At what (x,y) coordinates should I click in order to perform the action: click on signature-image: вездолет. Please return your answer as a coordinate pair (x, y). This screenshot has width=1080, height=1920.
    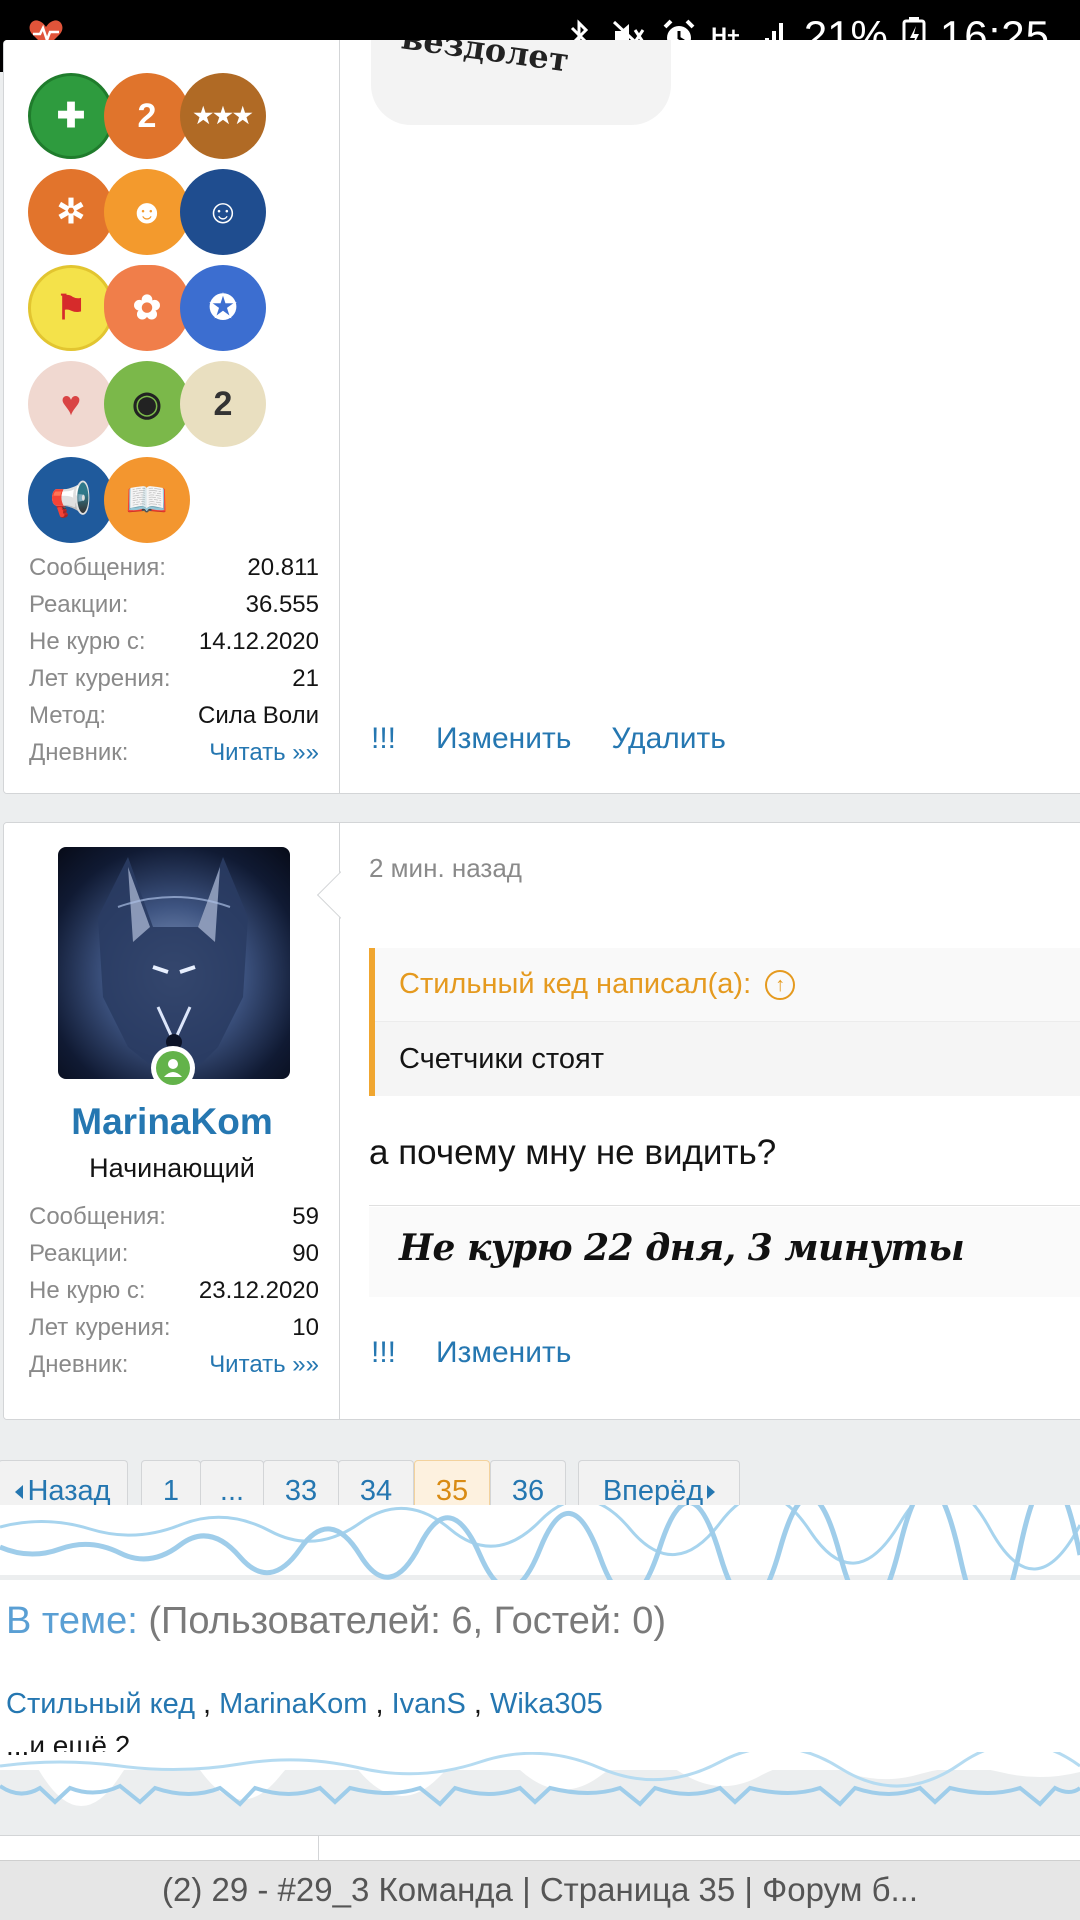
    Looking at the image, I should click on (521, 82).